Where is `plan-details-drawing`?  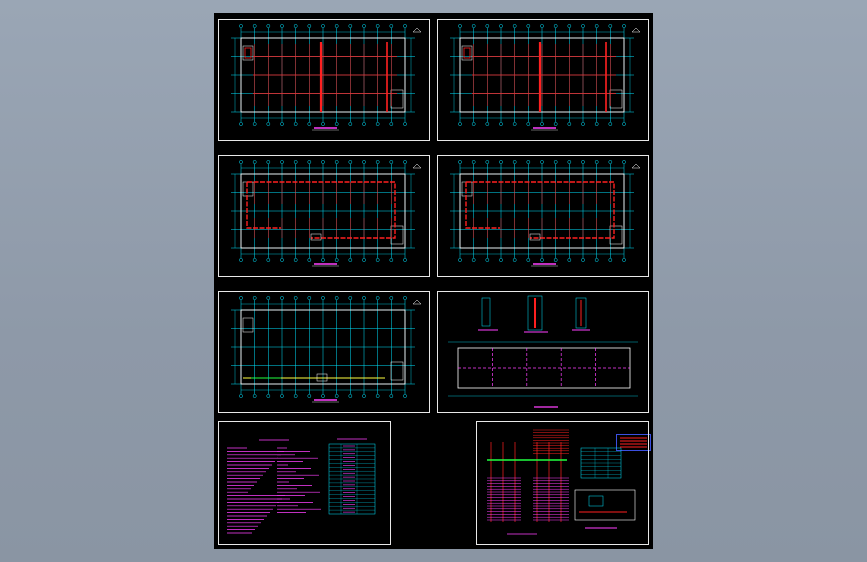 plan-details-drawing is located at coordinates (543, 351).